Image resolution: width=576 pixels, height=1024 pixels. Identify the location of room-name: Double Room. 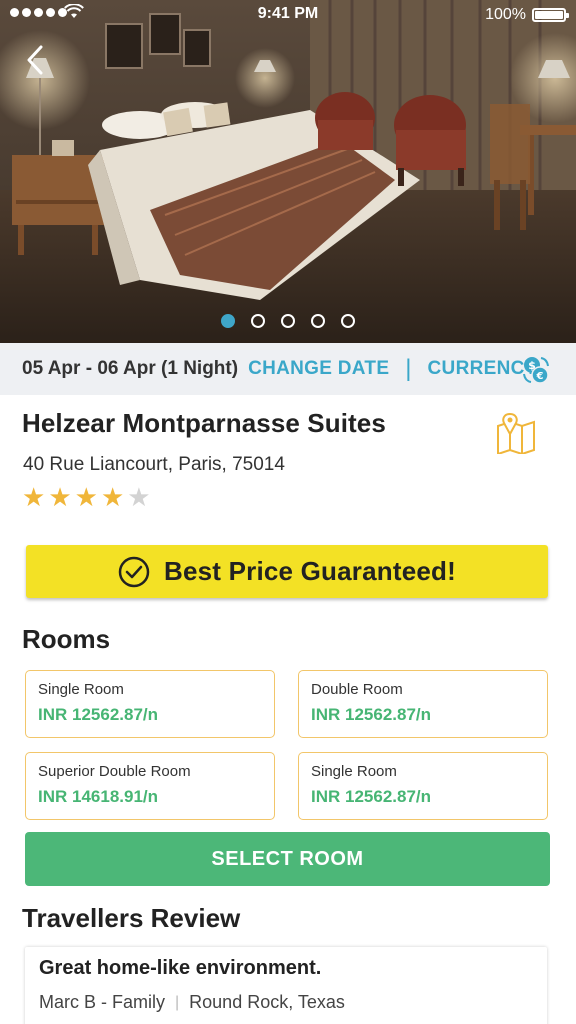
(357, 689).